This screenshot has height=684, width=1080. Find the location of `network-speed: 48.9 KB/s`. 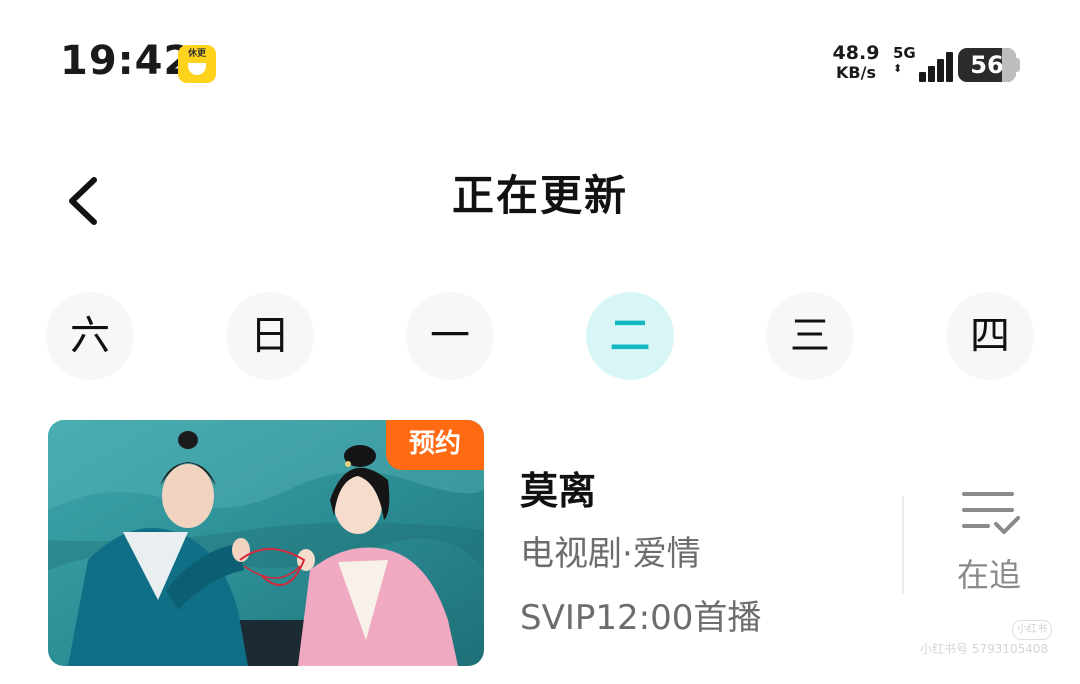

network-speed: 48.9 KB/s is located at coordinates (856, 62).